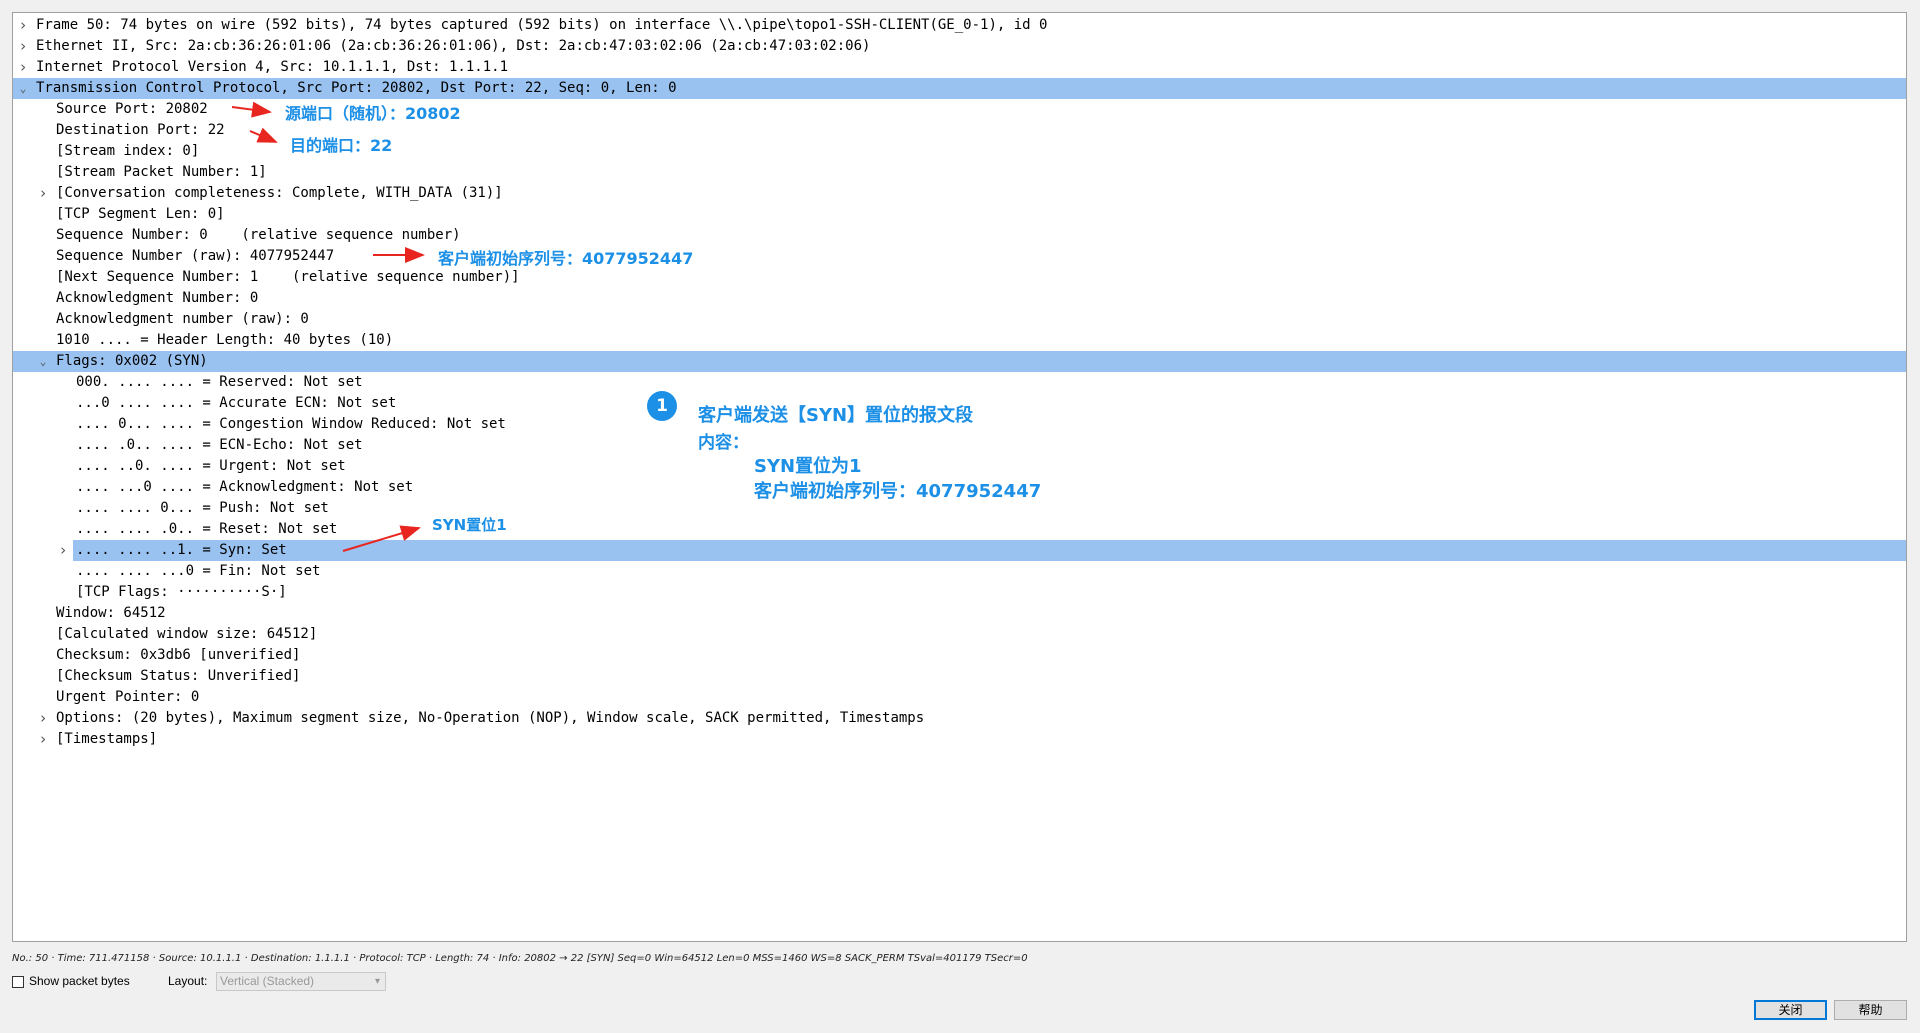 This screenshot has height=1033, width=1920. I want to click on tree-row-label: Checksum: 0x3db6 [unverified], so click(178, 655).